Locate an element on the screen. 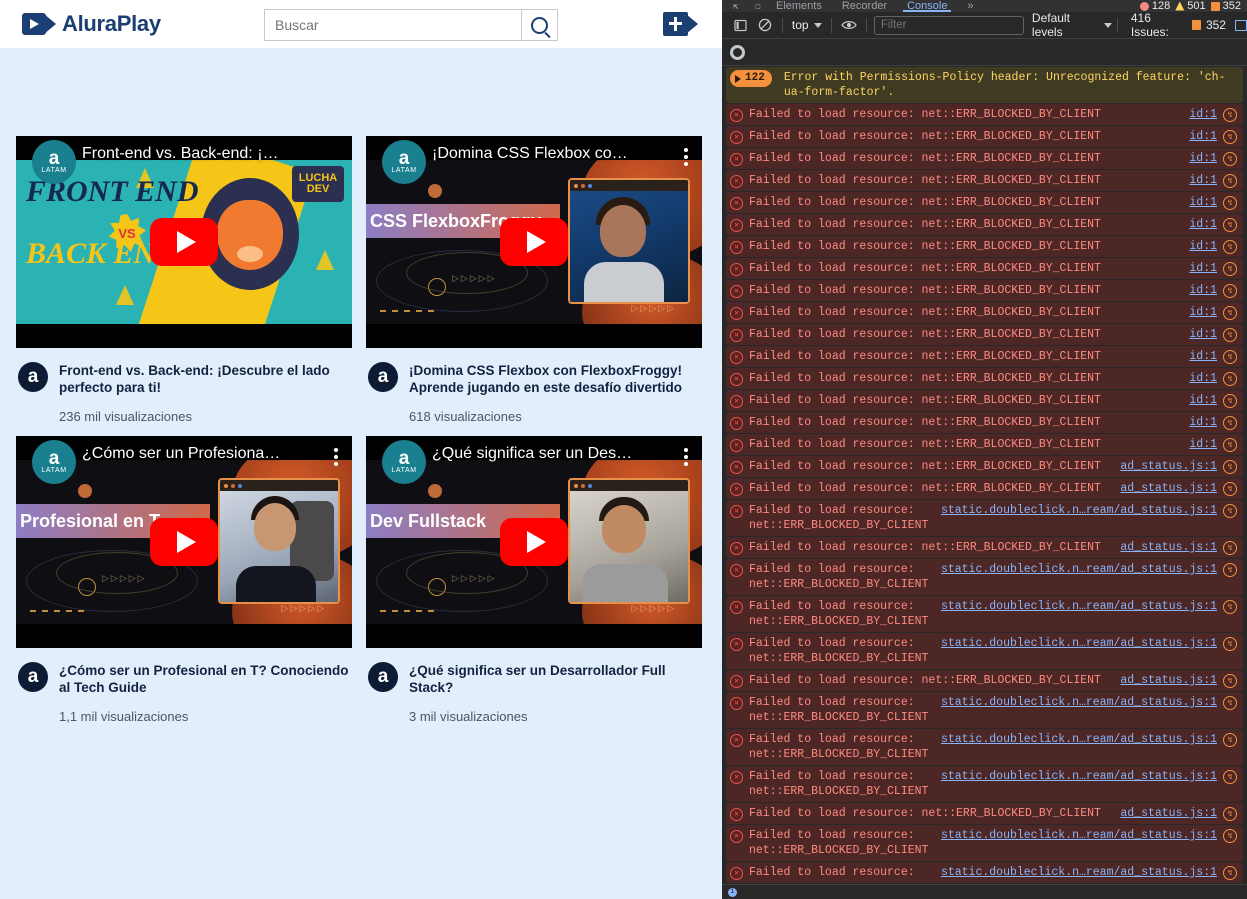 The height and width of the screenshot is (899, 1247). site-logo: AluraPlay is located at coordinates (91, 24).